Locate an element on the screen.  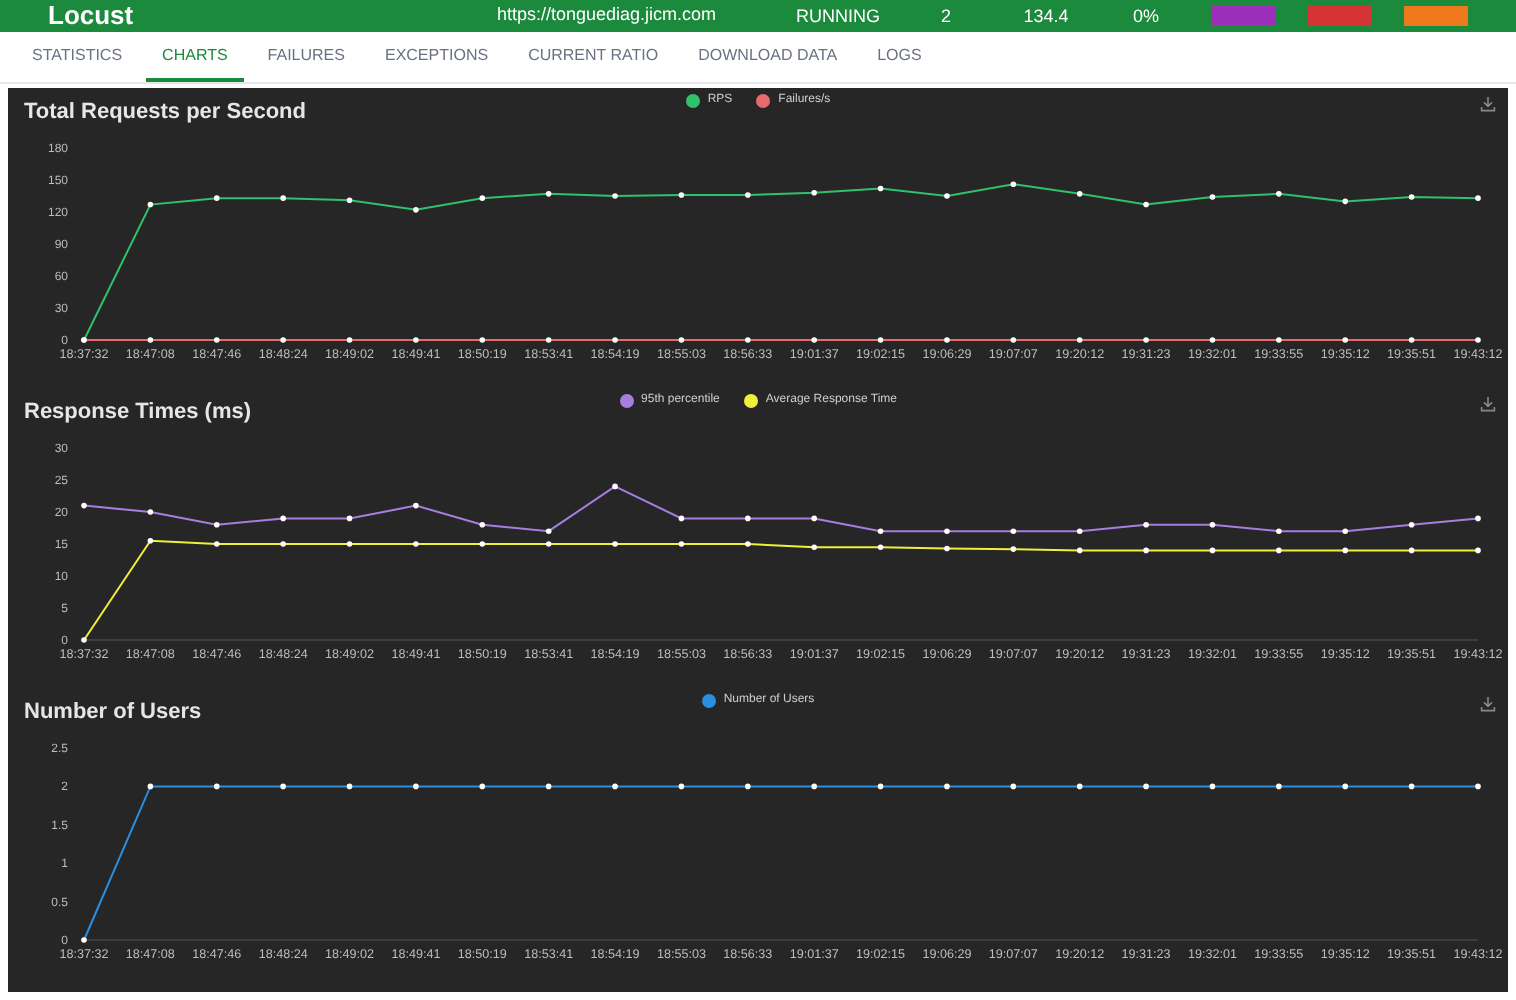
logo-text: Locust is located at coordinates (91, 17).